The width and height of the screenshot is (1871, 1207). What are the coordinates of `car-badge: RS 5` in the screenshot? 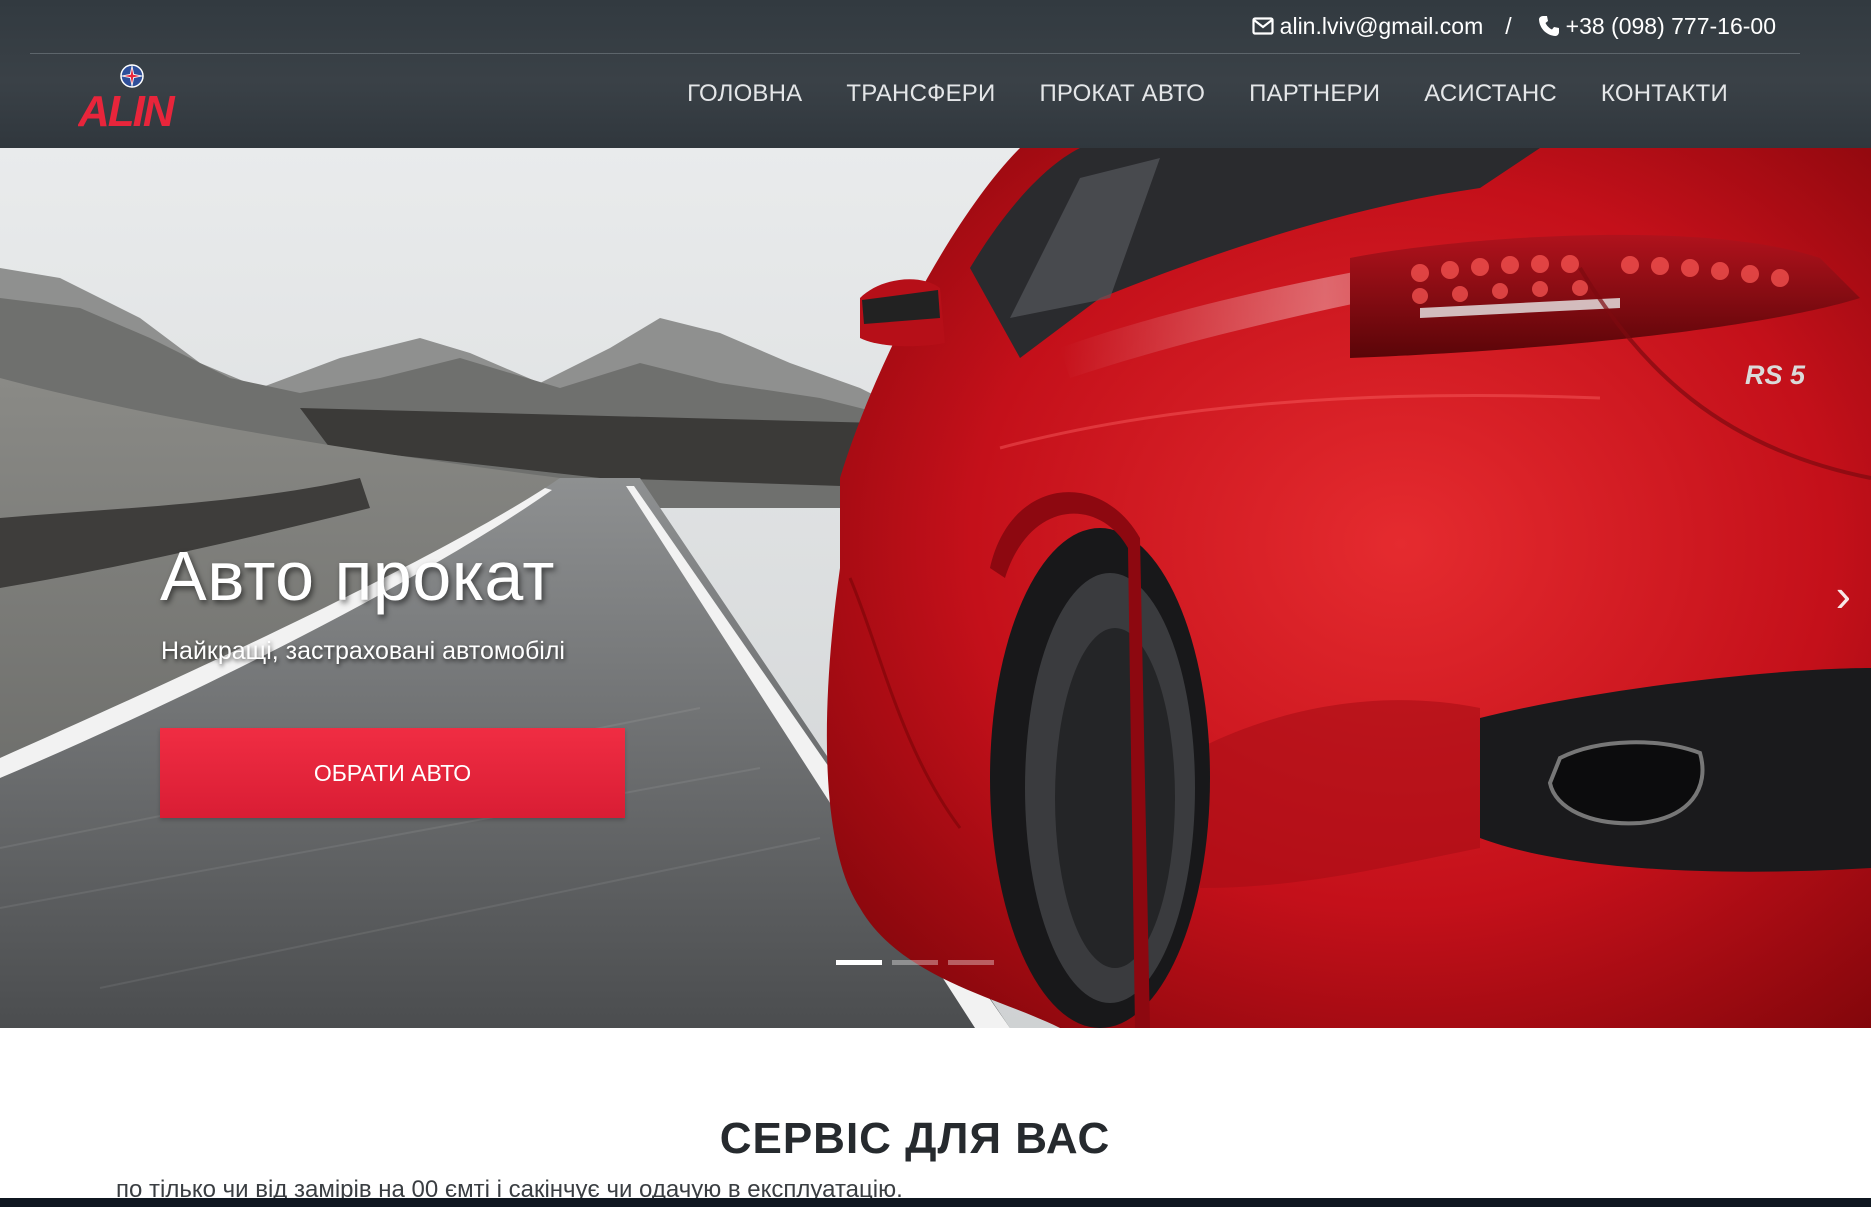 It's located at (1775, 375).